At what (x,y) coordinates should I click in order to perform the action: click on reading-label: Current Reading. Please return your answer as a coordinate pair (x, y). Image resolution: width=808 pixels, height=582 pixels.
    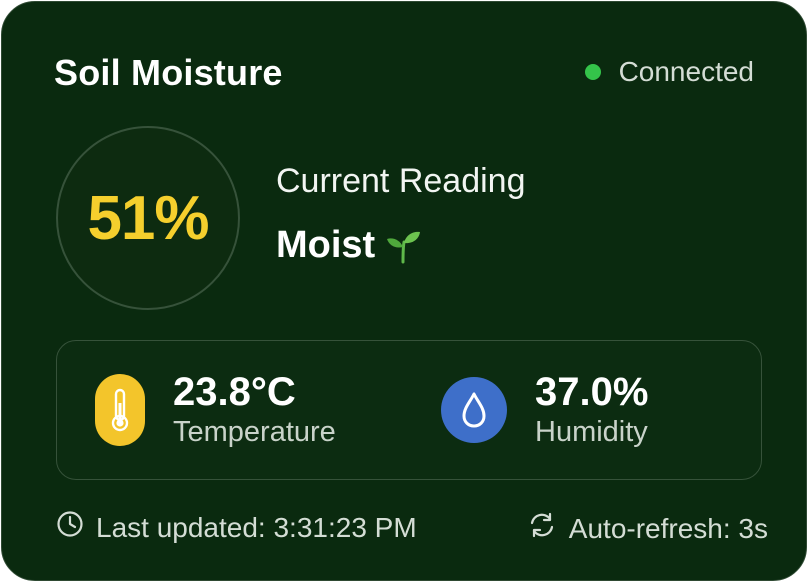
    Looking at the image, I should click on (401, 181).